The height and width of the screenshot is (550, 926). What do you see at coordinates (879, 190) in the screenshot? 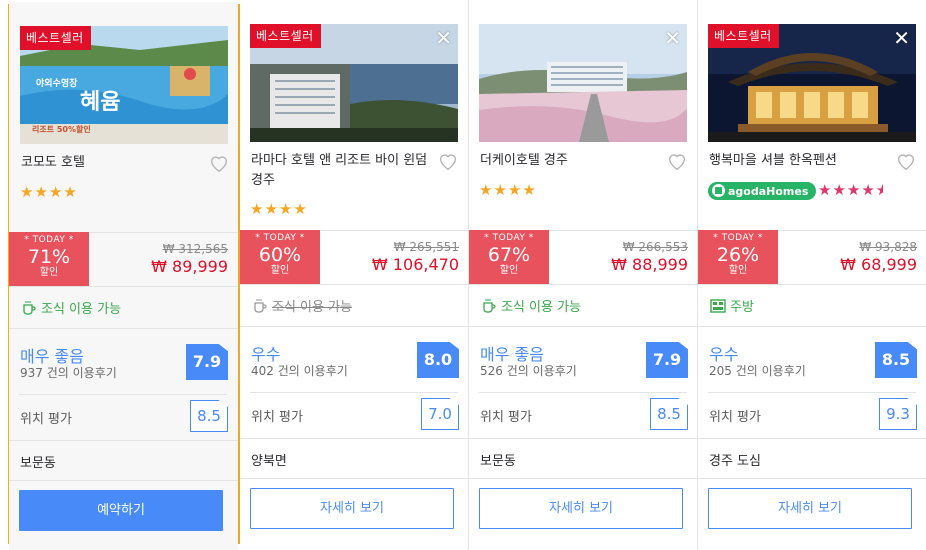
I see `half-star-icon: ★` at bounding box center [879, 190].